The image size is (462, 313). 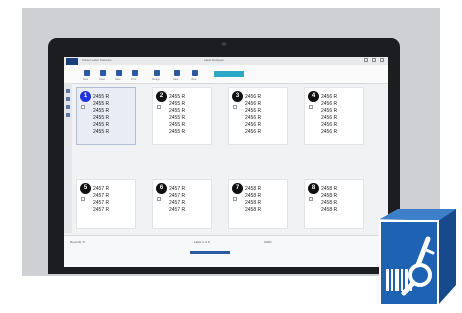 I want to click on toolbar-label-print: Print, so click(x=134, y=79).